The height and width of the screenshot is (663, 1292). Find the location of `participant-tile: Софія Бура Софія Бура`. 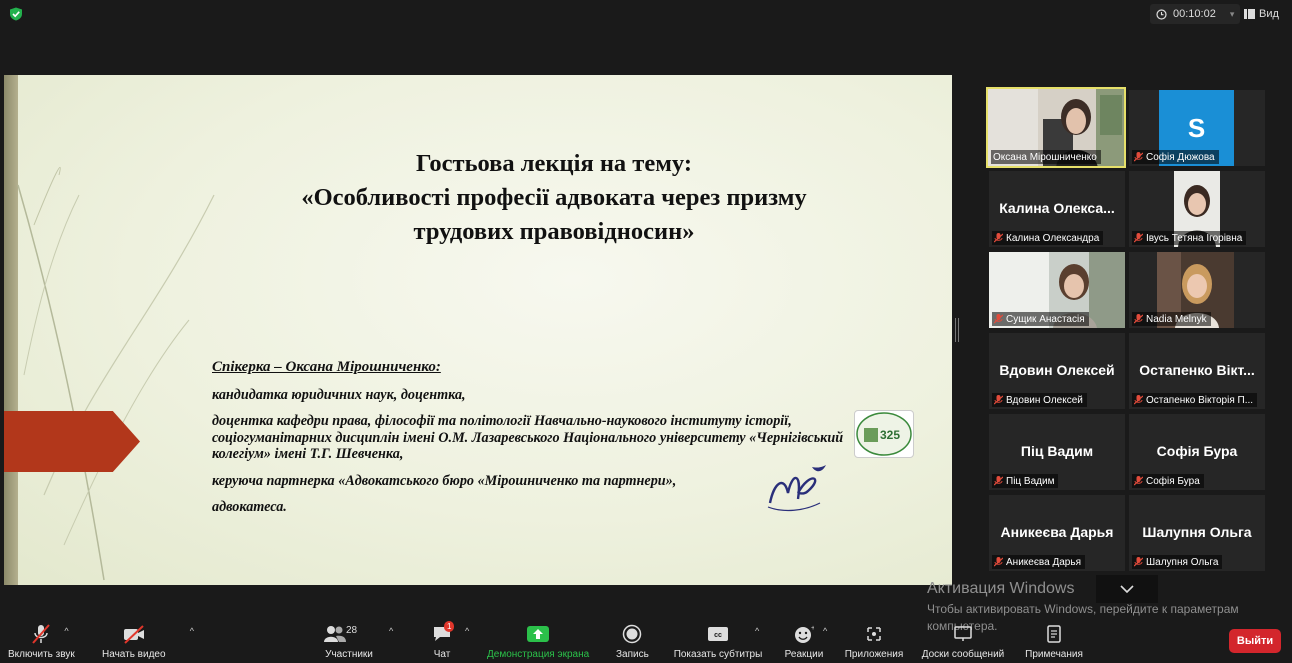

participant-tile: Софія Бура Софія Бура is located at coordinates (1197, 452).